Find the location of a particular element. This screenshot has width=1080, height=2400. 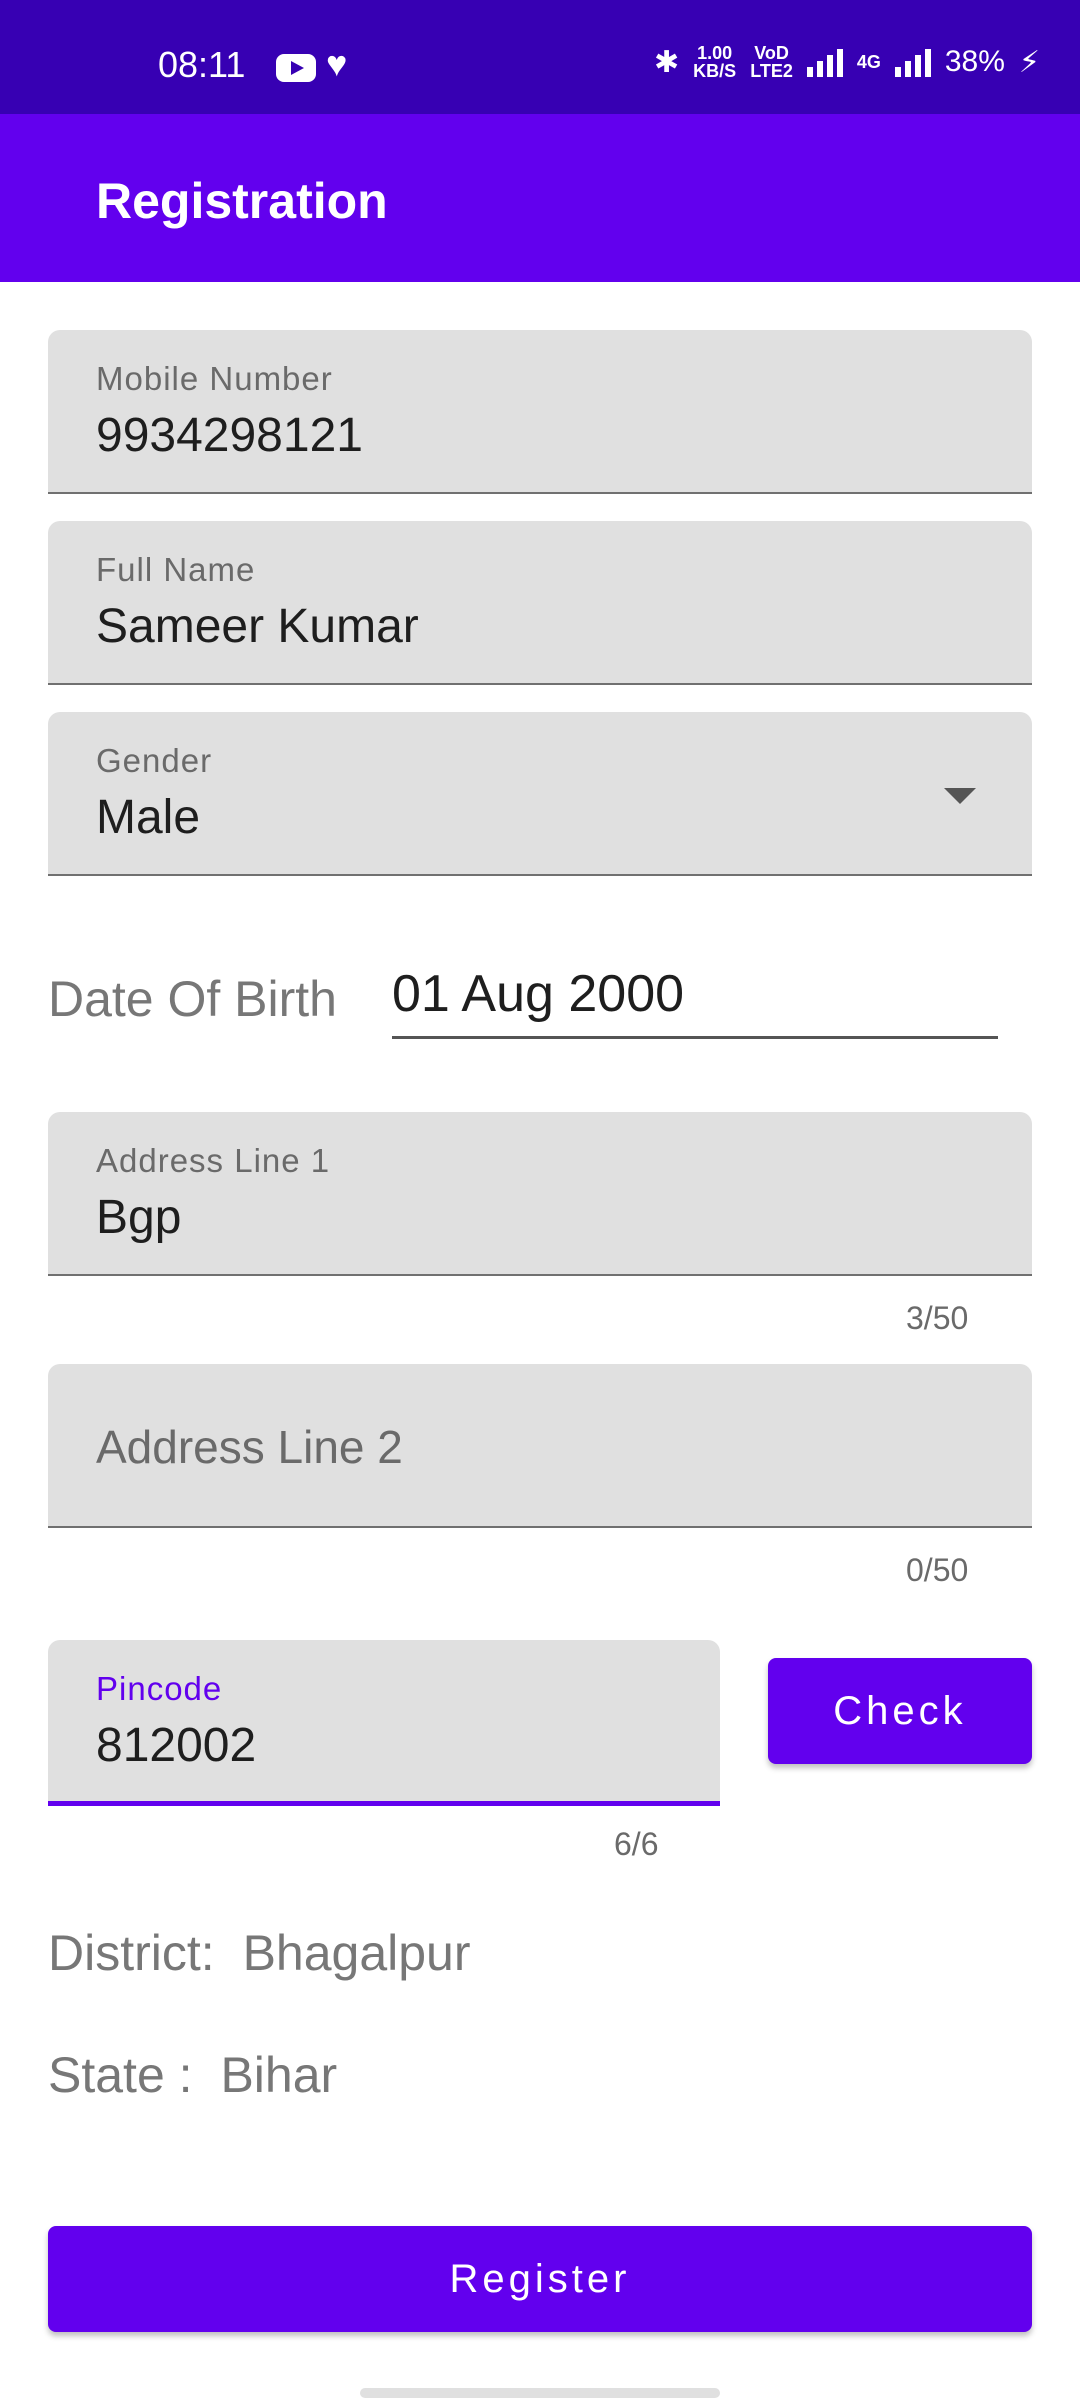

battery-percent: 38% is located at coordinates (974, 61).